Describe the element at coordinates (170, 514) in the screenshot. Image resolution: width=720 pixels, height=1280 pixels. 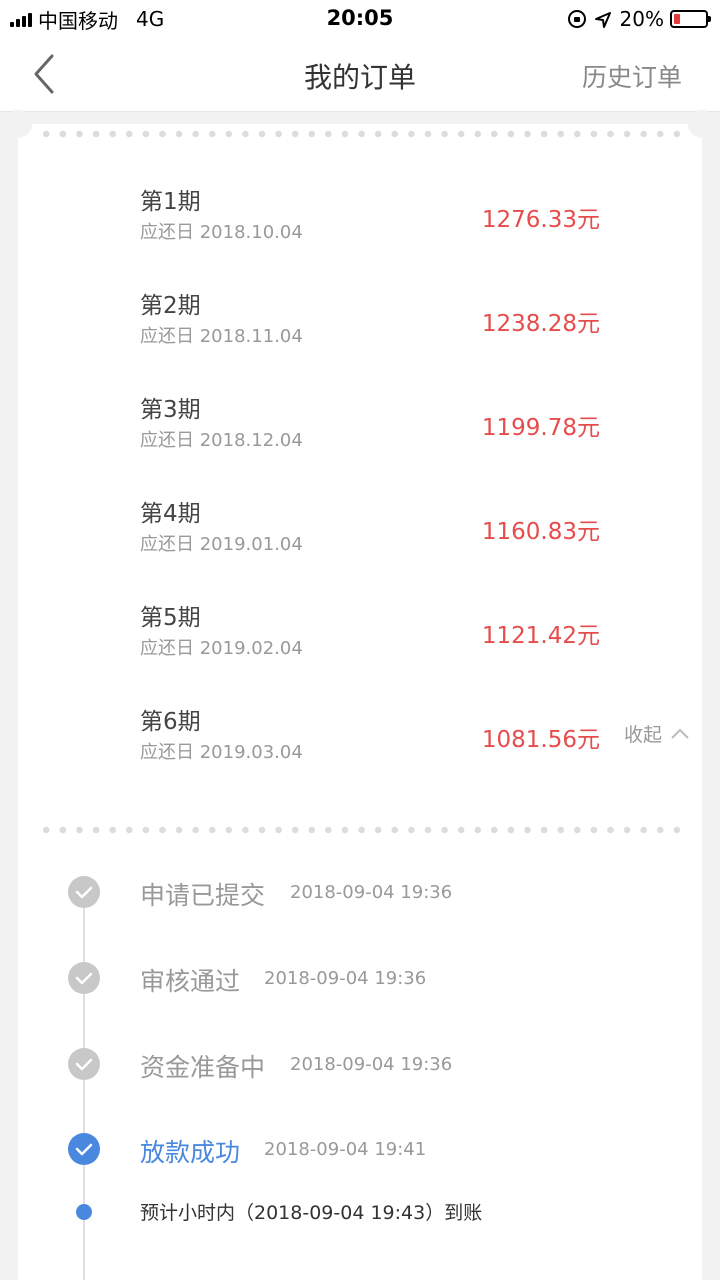
I see `installment-label: 第4期` at that location.